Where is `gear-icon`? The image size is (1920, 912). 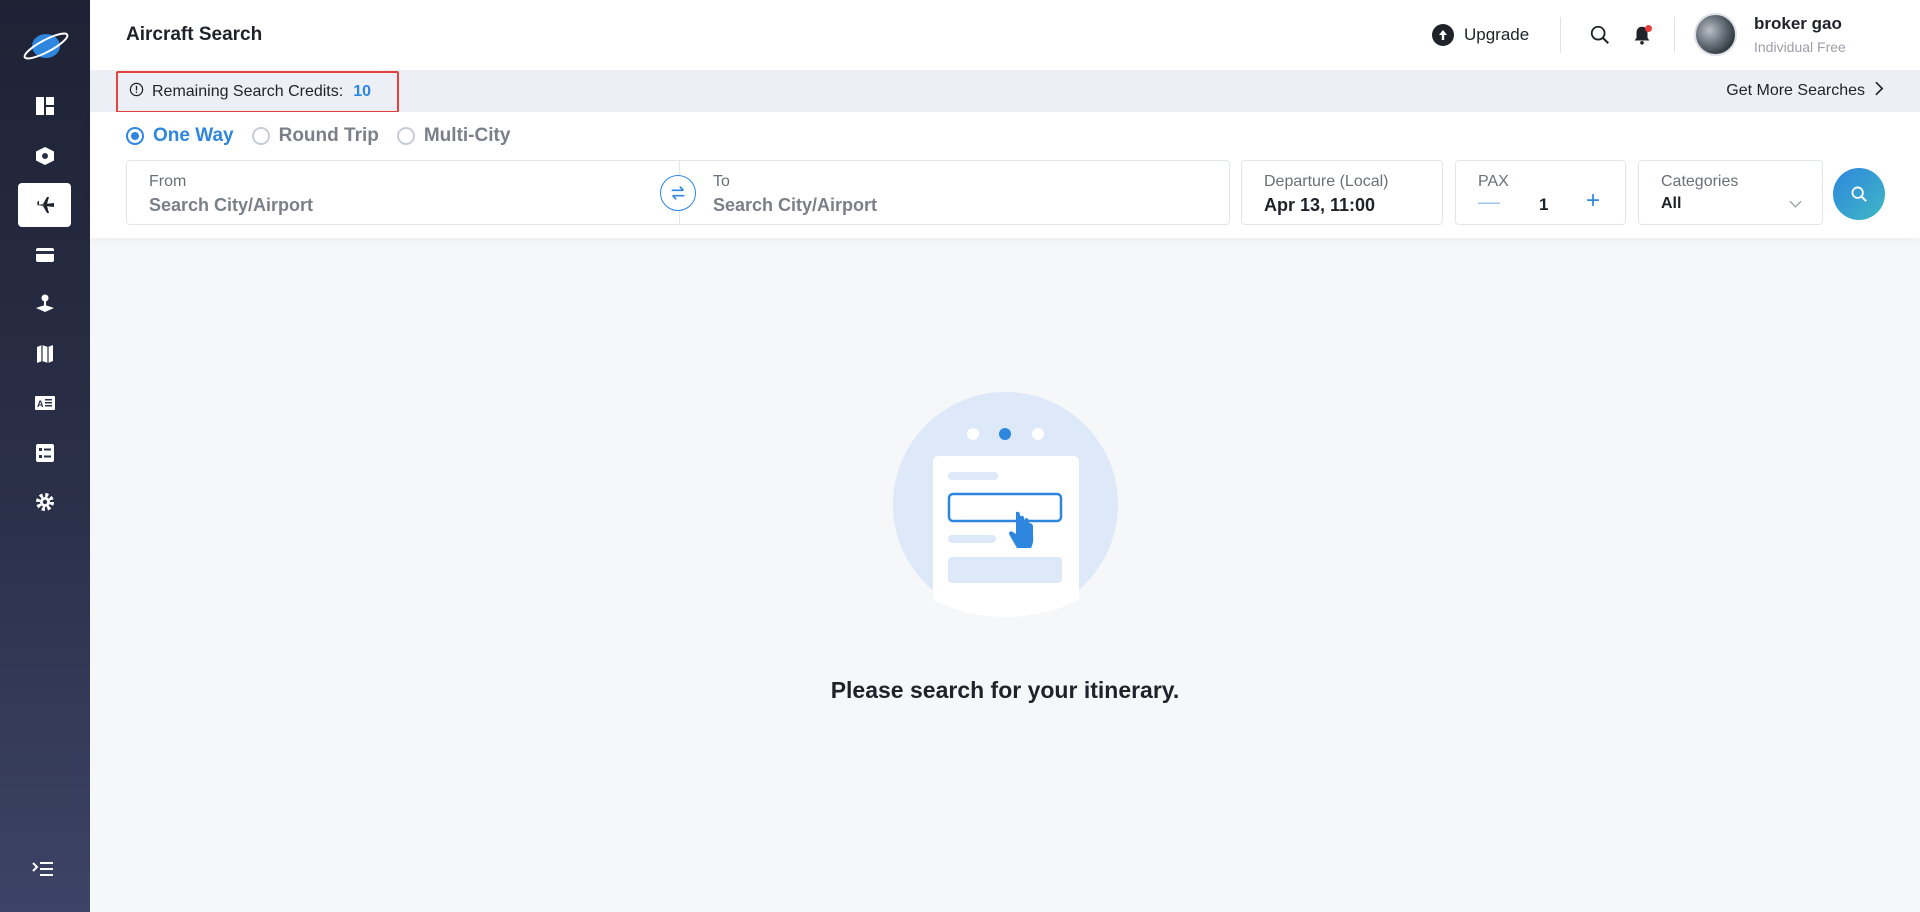
gear-icon is located at coordinates (44, 502).